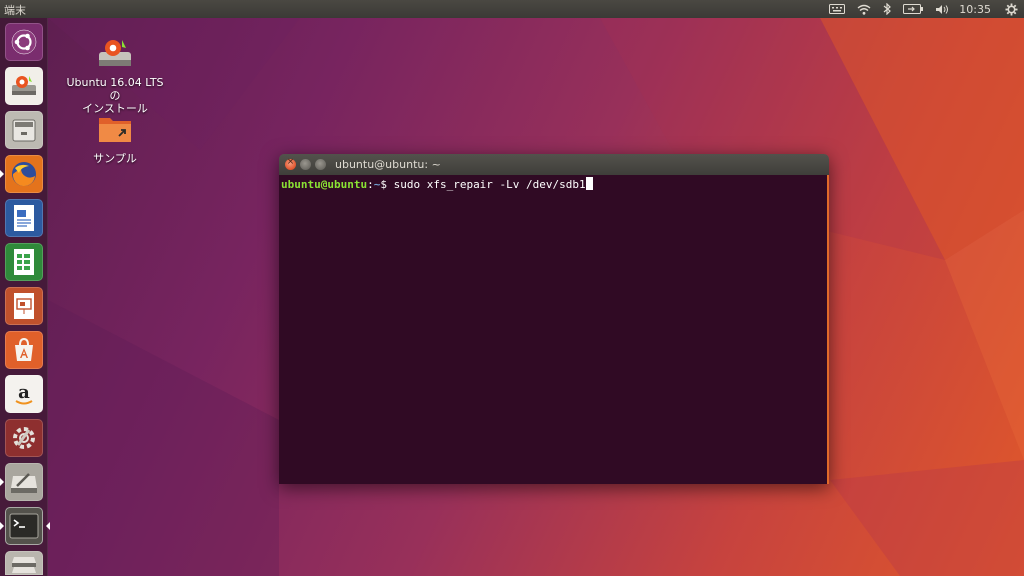 Image resolution: width=1024 pixels, height=576 pixels. What do you see at coordinates (512, 9) in the screenshot?
I see `top-panel: 端末 10:35` at bounding box center [512, 9].